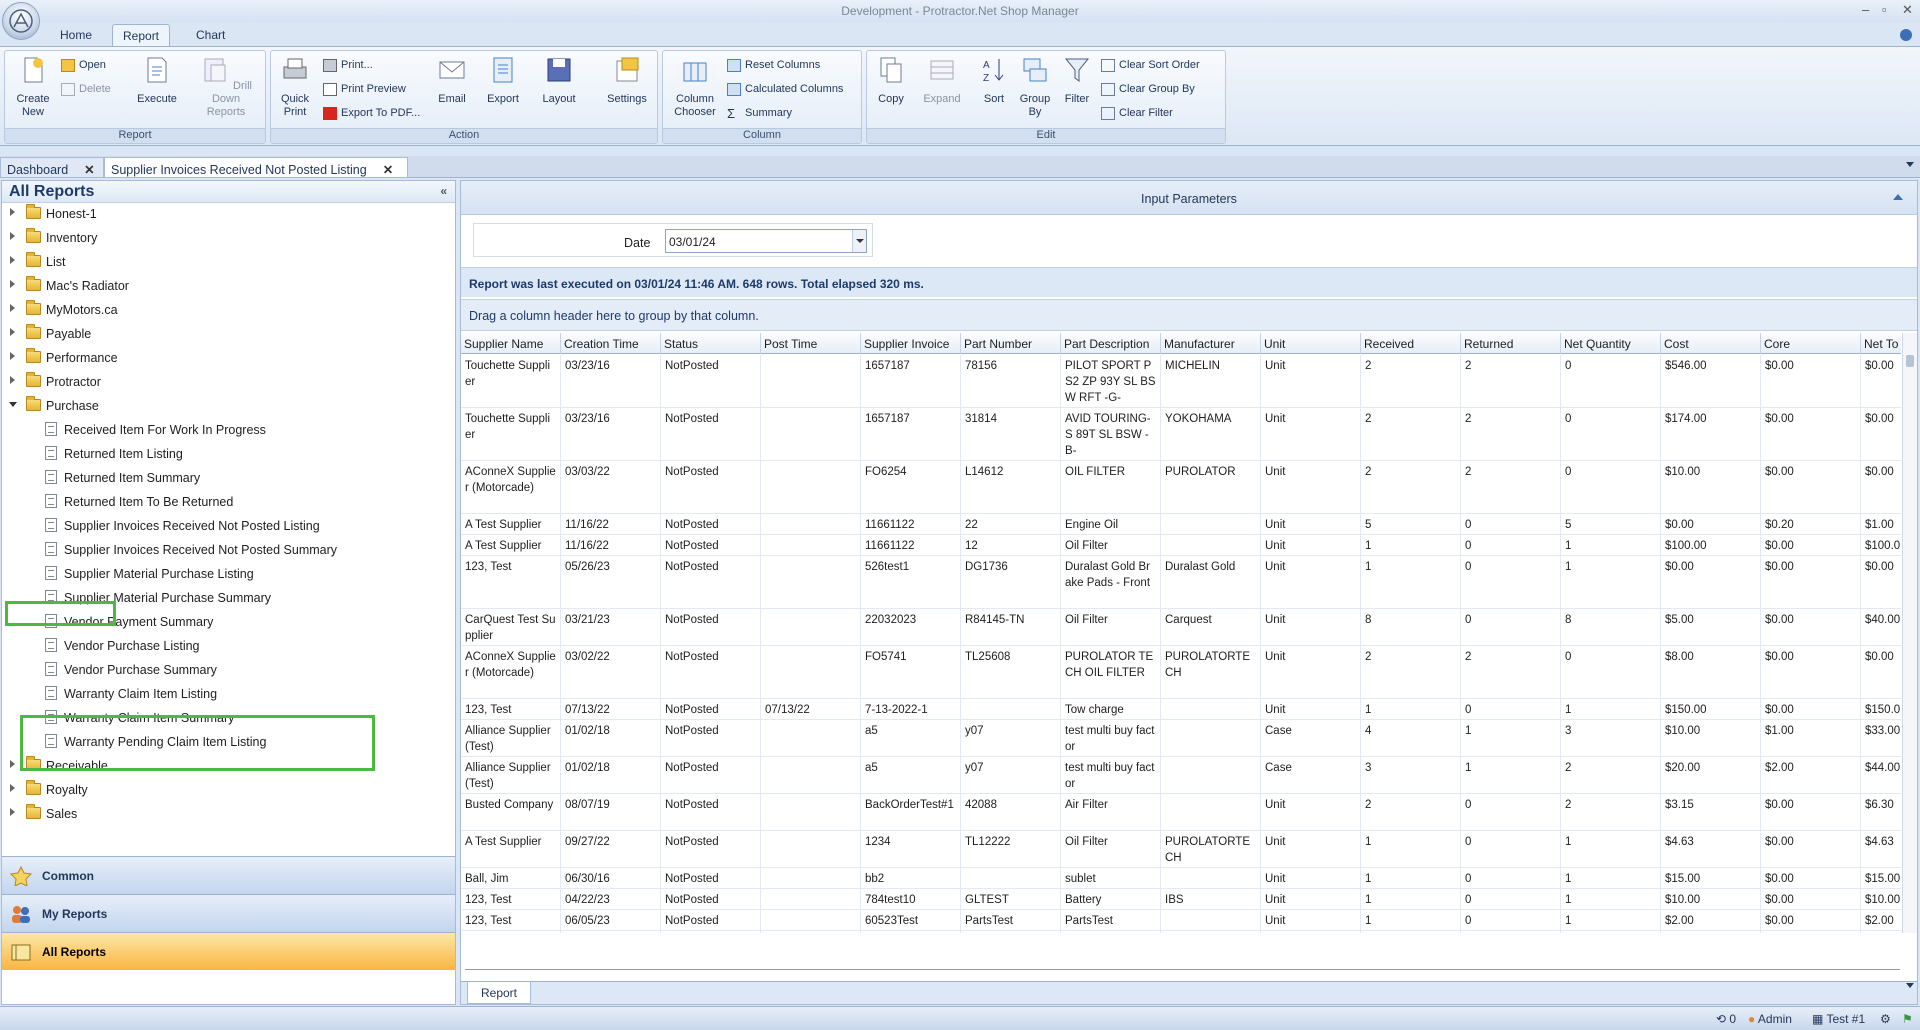 This screenshot has height=1030, width=1920. I want to click on tree-folder: Mac's Radiator, so click(222, 286).